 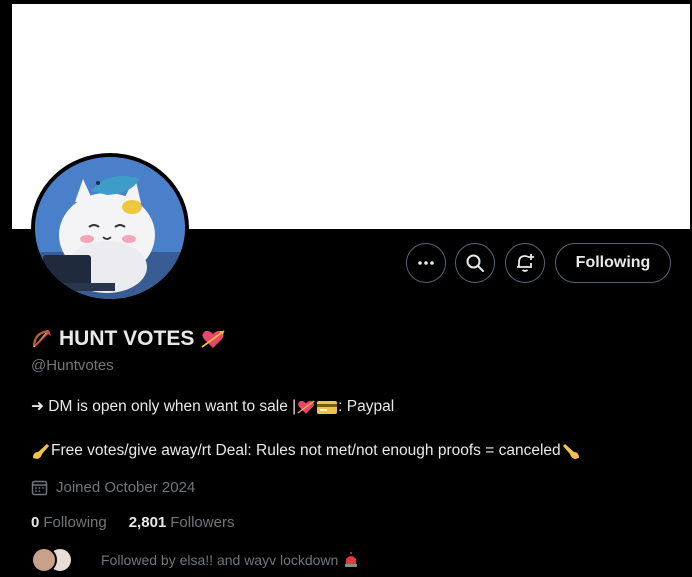 I want to click on credit-card-emoji, so click(x=327, y=407).